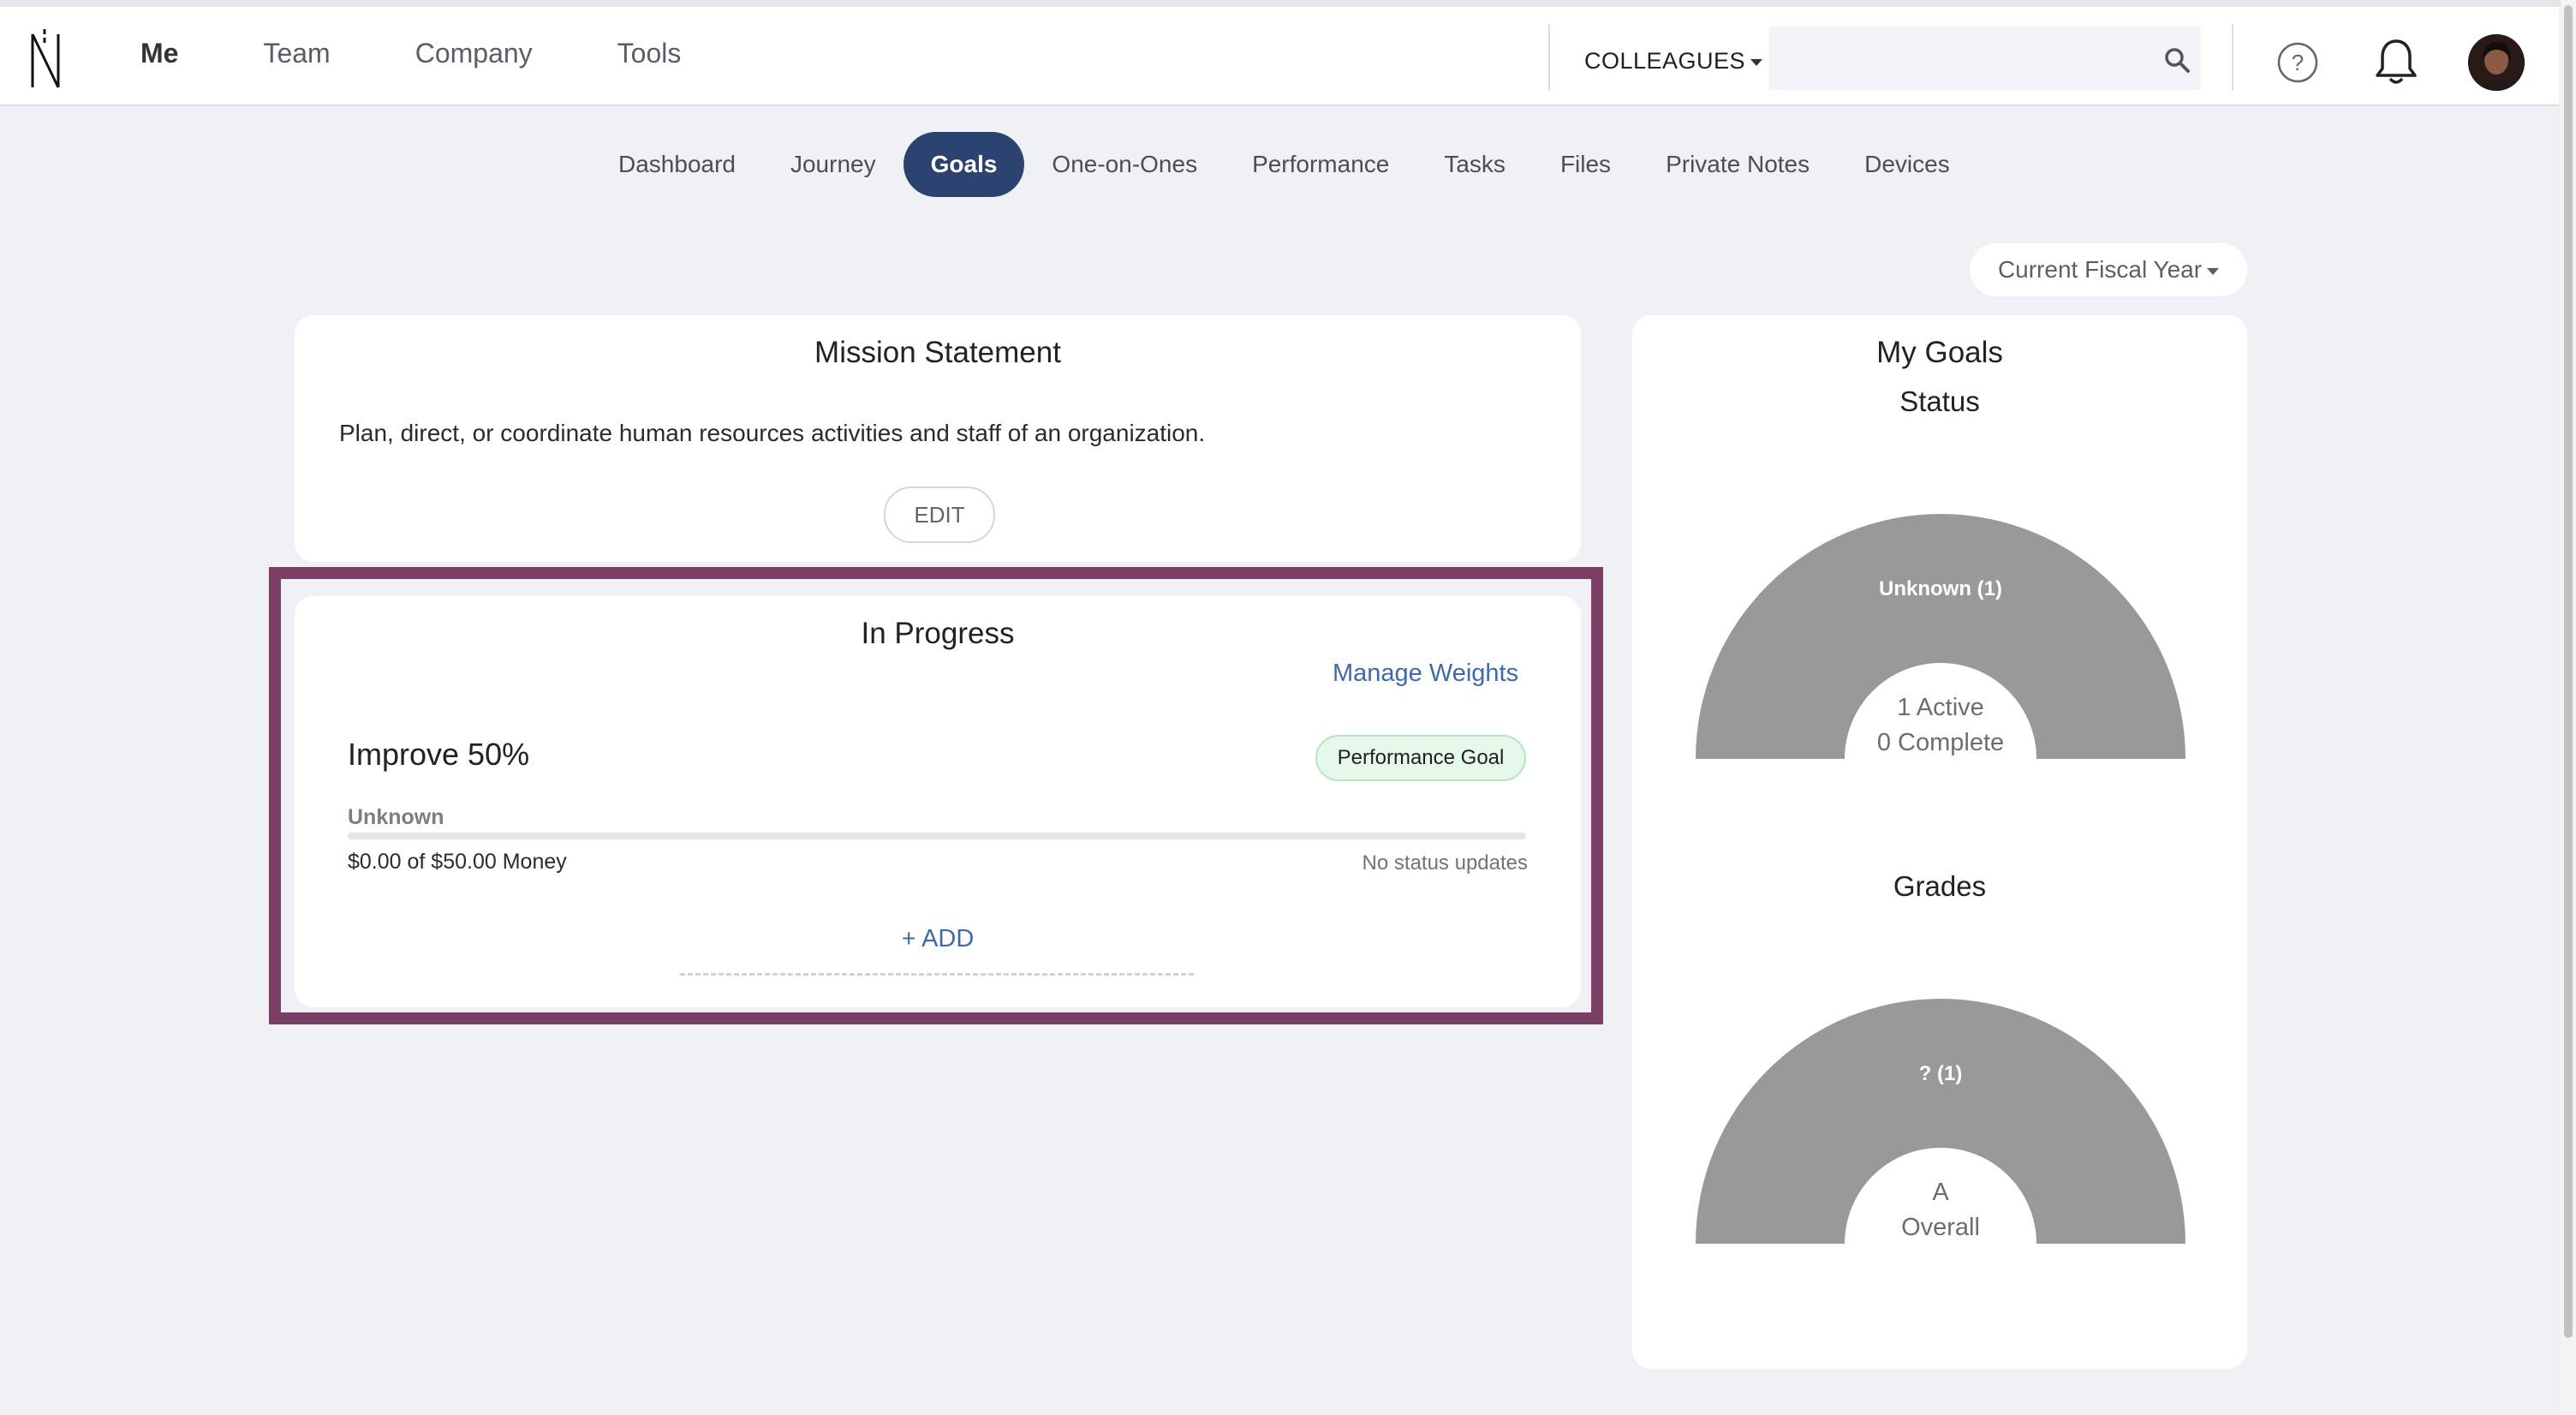 The image size is (2576, 1415). I want to click on tab-tasks: Tasks, so click(1474, 164).